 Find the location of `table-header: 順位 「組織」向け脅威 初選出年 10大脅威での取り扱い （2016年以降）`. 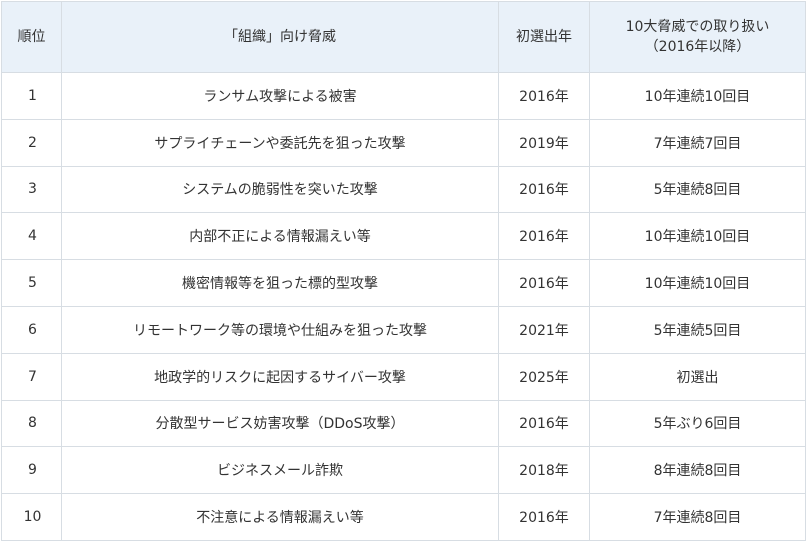

table-header: 順位 「組織」向け脅威 初選出年 10大脅威での取り扱い （2016年以降） is located at coordinates (403, 37).